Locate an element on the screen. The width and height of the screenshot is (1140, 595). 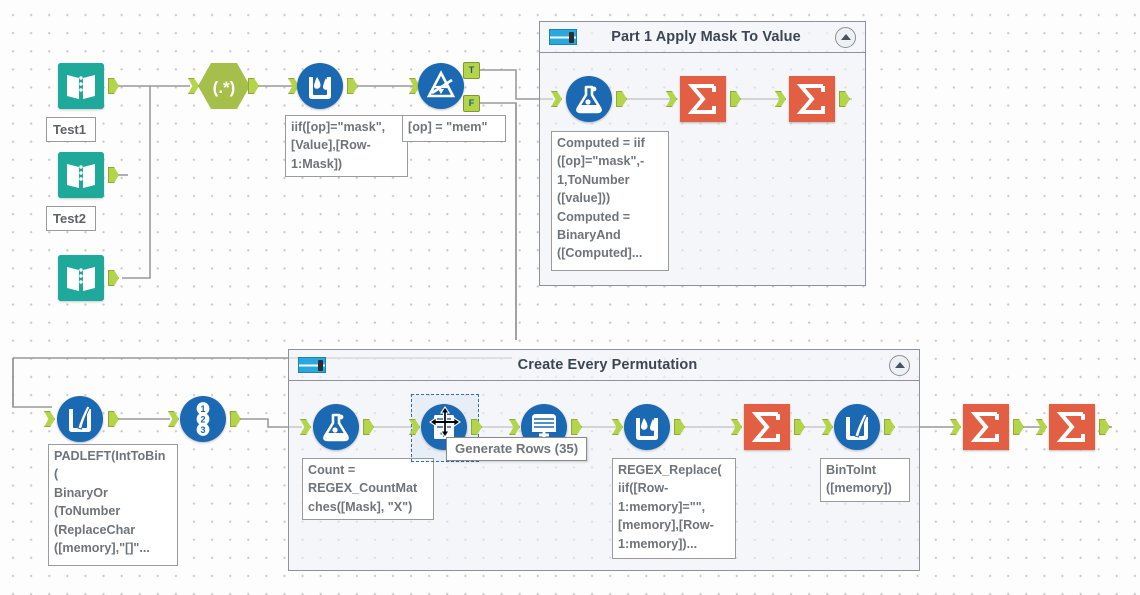
filter-false-anchor: F is located at coordinates (471, 103).